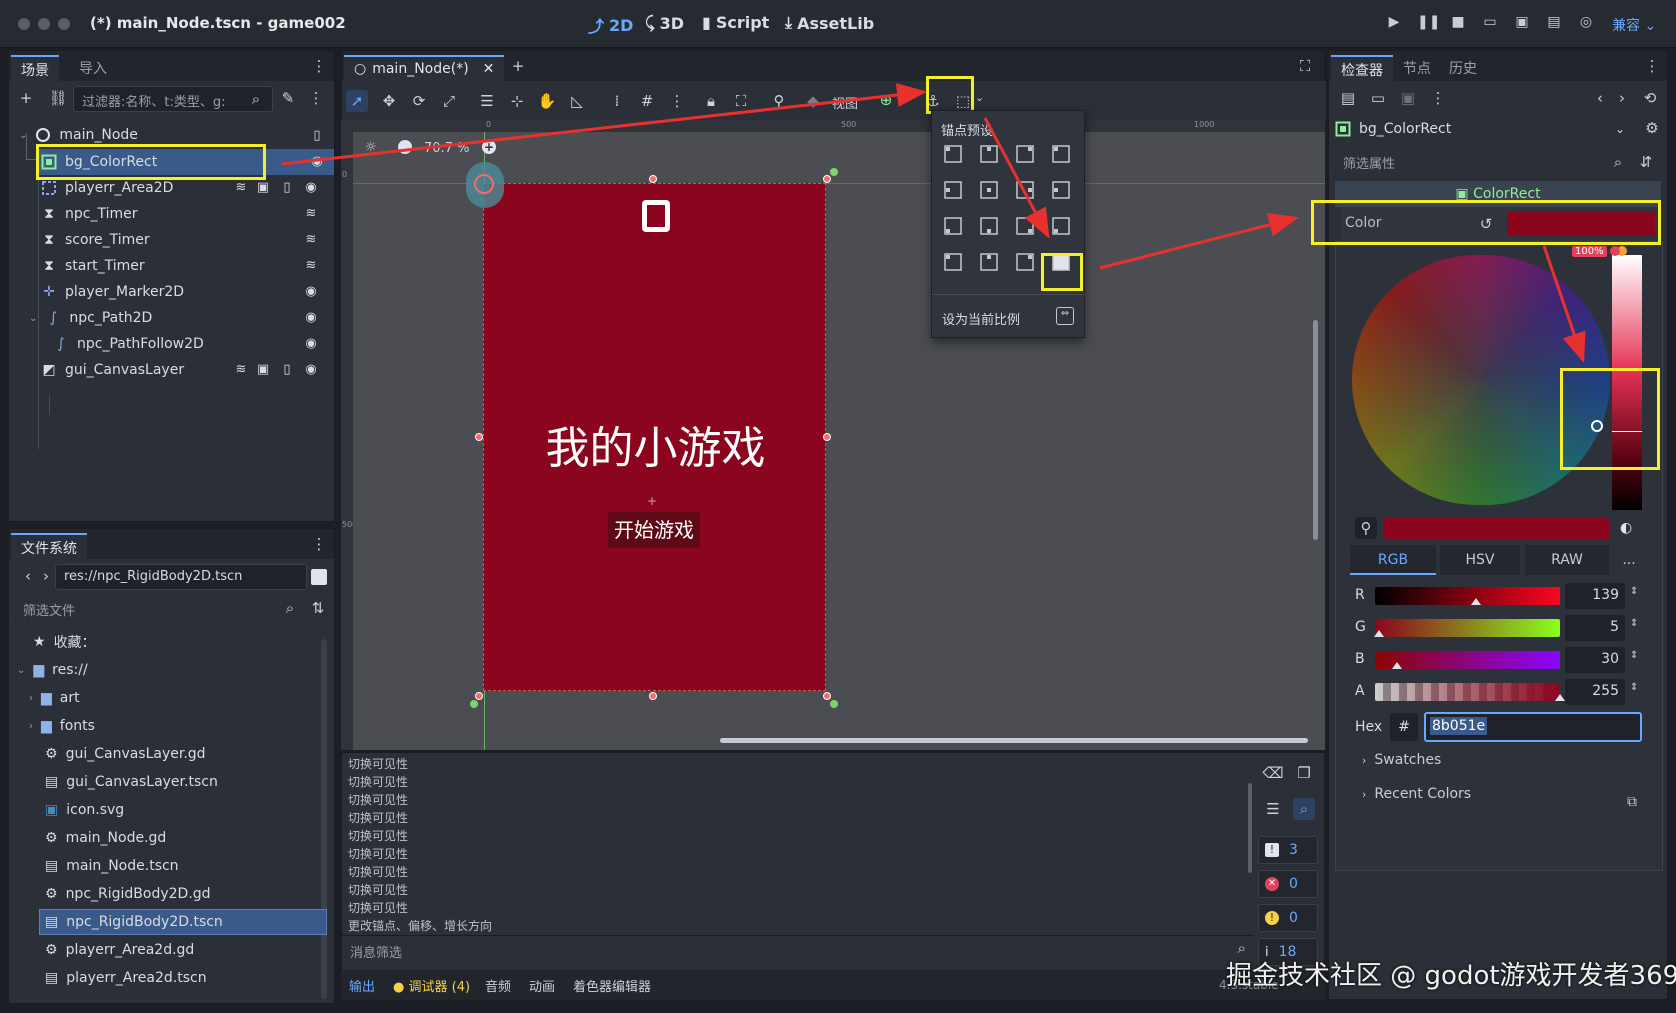  What do you see at coordinates (886, 100) in the screenshot?
I see `anchor-preset-icon: ⊕` at bounding box center [886, 100].